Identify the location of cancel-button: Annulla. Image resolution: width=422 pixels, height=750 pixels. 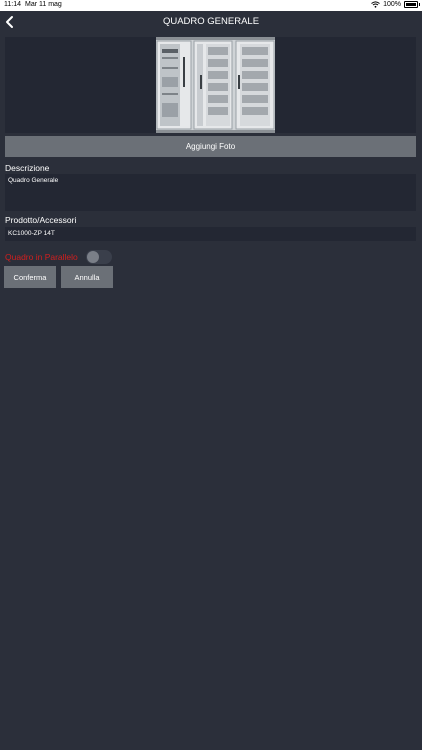
(87, 277).